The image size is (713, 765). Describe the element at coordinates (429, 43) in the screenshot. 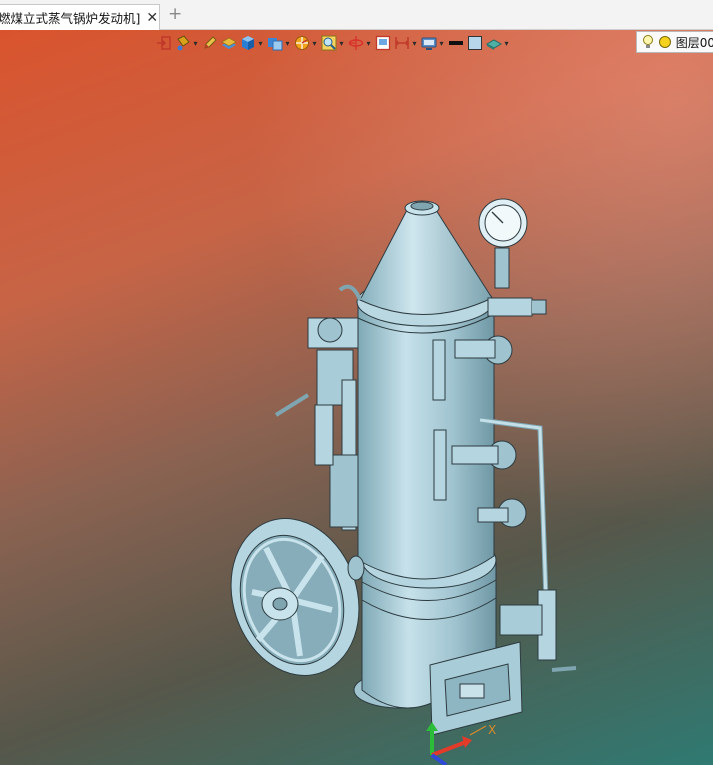

I see `display-mode-icon` at that location.